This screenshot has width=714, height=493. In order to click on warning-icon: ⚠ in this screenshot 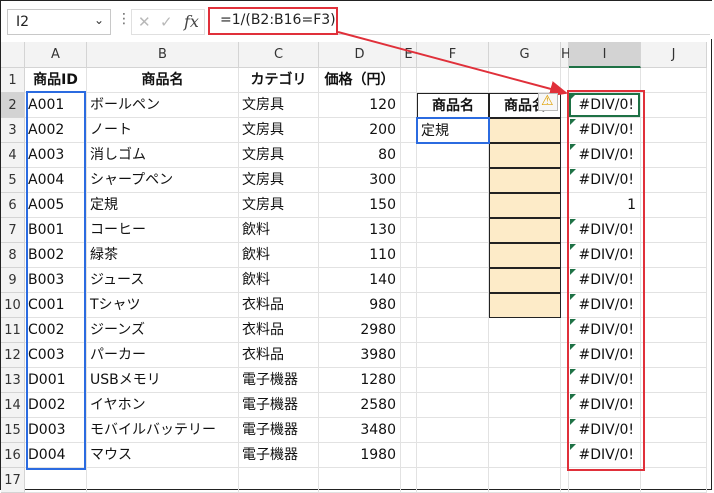, I will do `click(548, 102)`.